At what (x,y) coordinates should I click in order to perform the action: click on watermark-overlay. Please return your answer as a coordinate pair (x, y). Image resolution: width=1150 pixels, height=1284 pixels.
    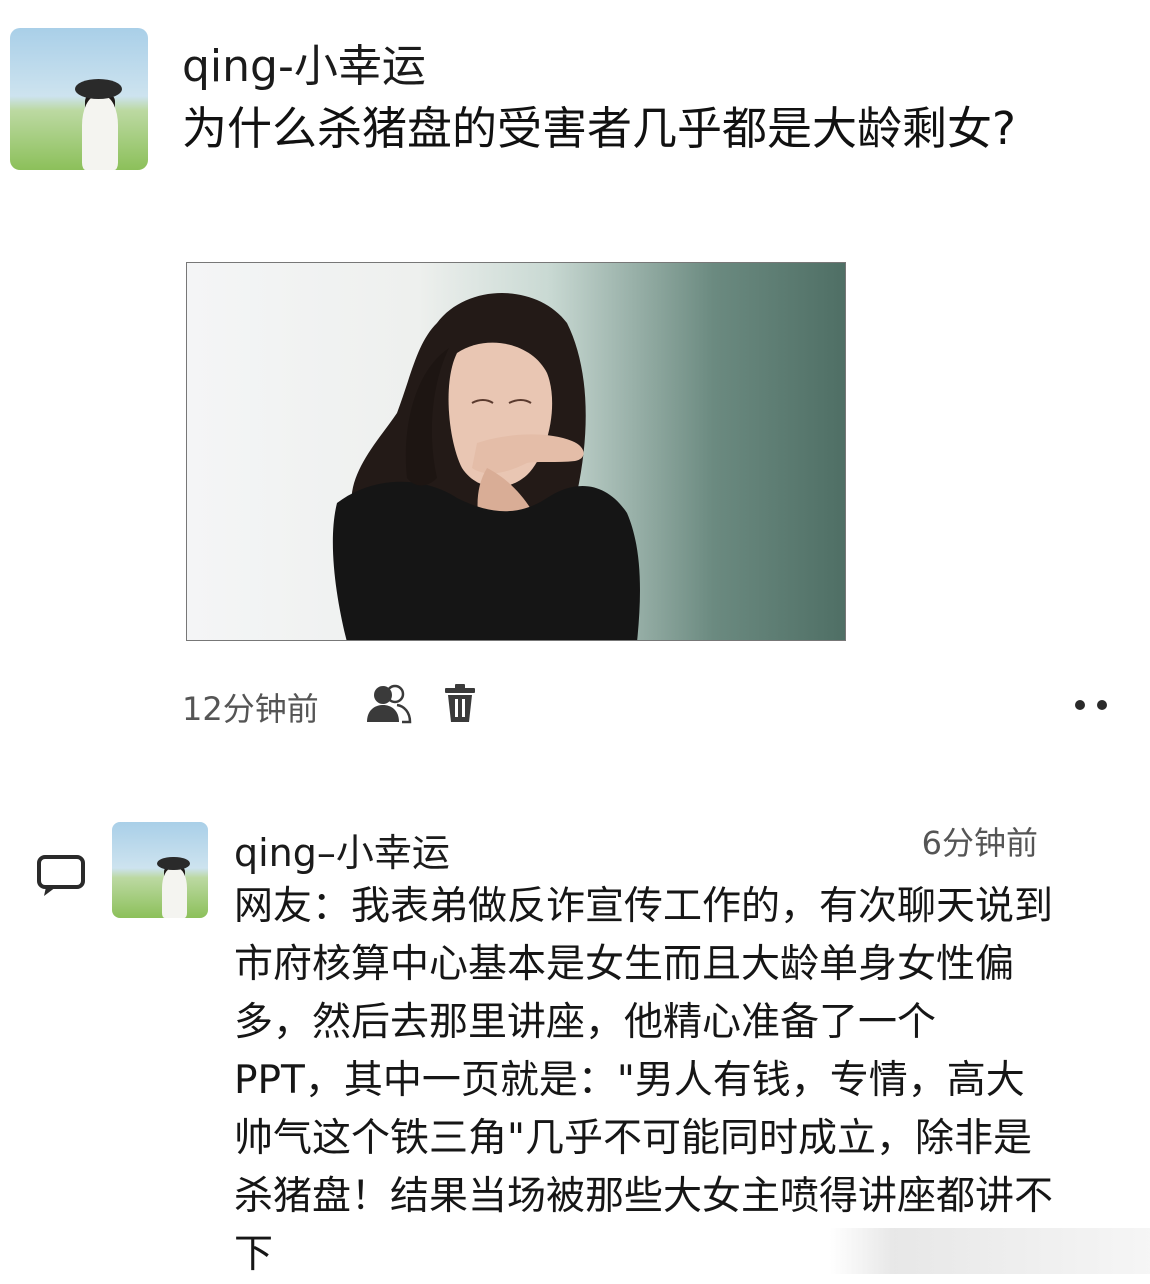
    Looking at the image, I should click on (990, 1251).